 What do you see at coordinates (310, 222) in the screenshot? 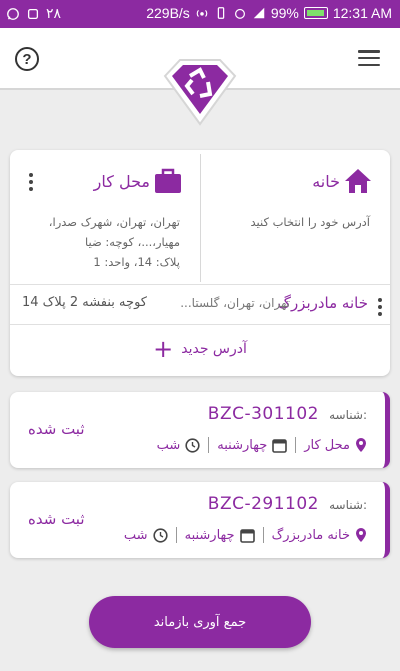
I see `home-text: آدرس خود را انتخاب کنید` at bounding box center [310, 222].